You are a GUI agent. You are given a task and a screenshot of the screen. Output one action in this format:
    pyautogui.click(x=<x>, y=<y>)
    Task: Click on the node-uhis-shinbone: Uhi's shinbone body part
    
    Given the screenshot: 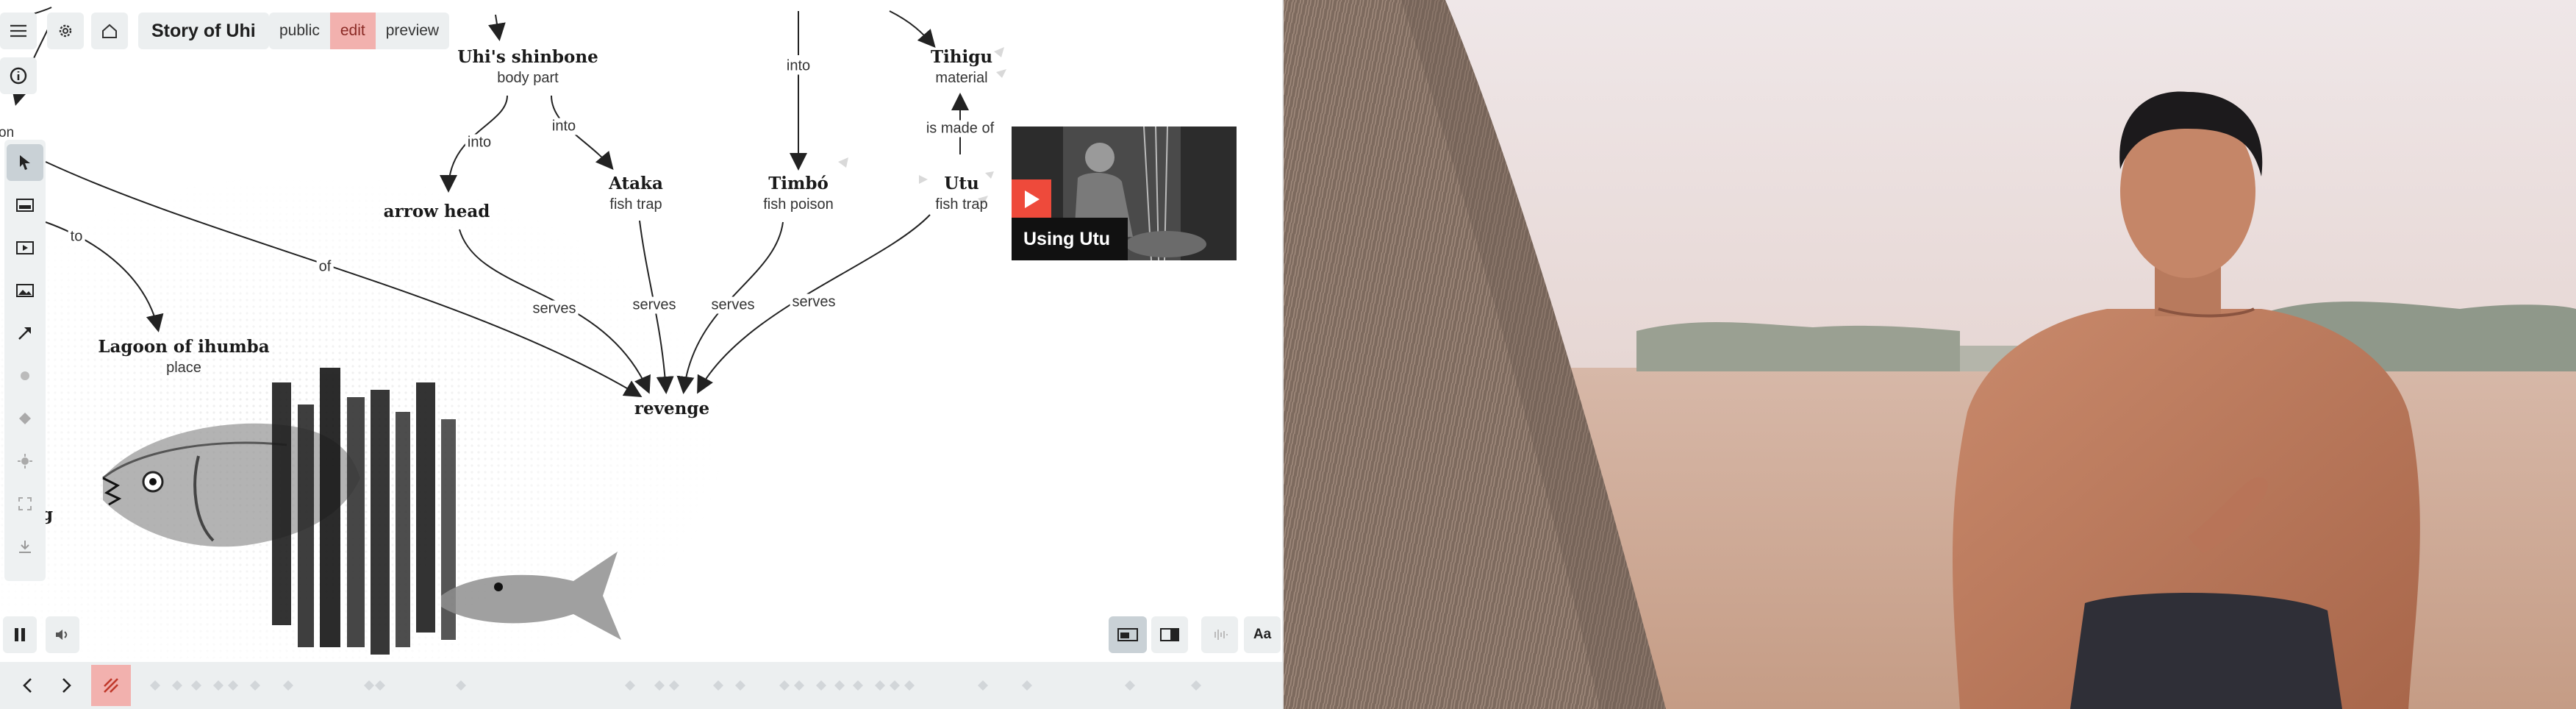 What is the action you would take?
    pyautogui.click(x=527, y=67)
    